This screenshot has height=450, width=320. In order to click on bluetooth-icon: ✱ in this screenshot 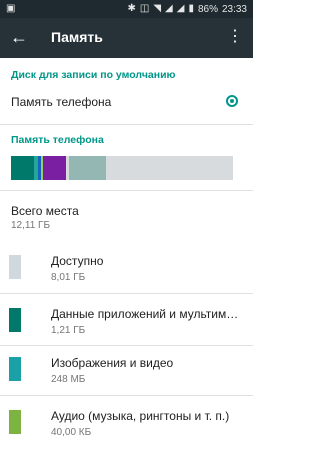, I will do `click(131, 8)`.